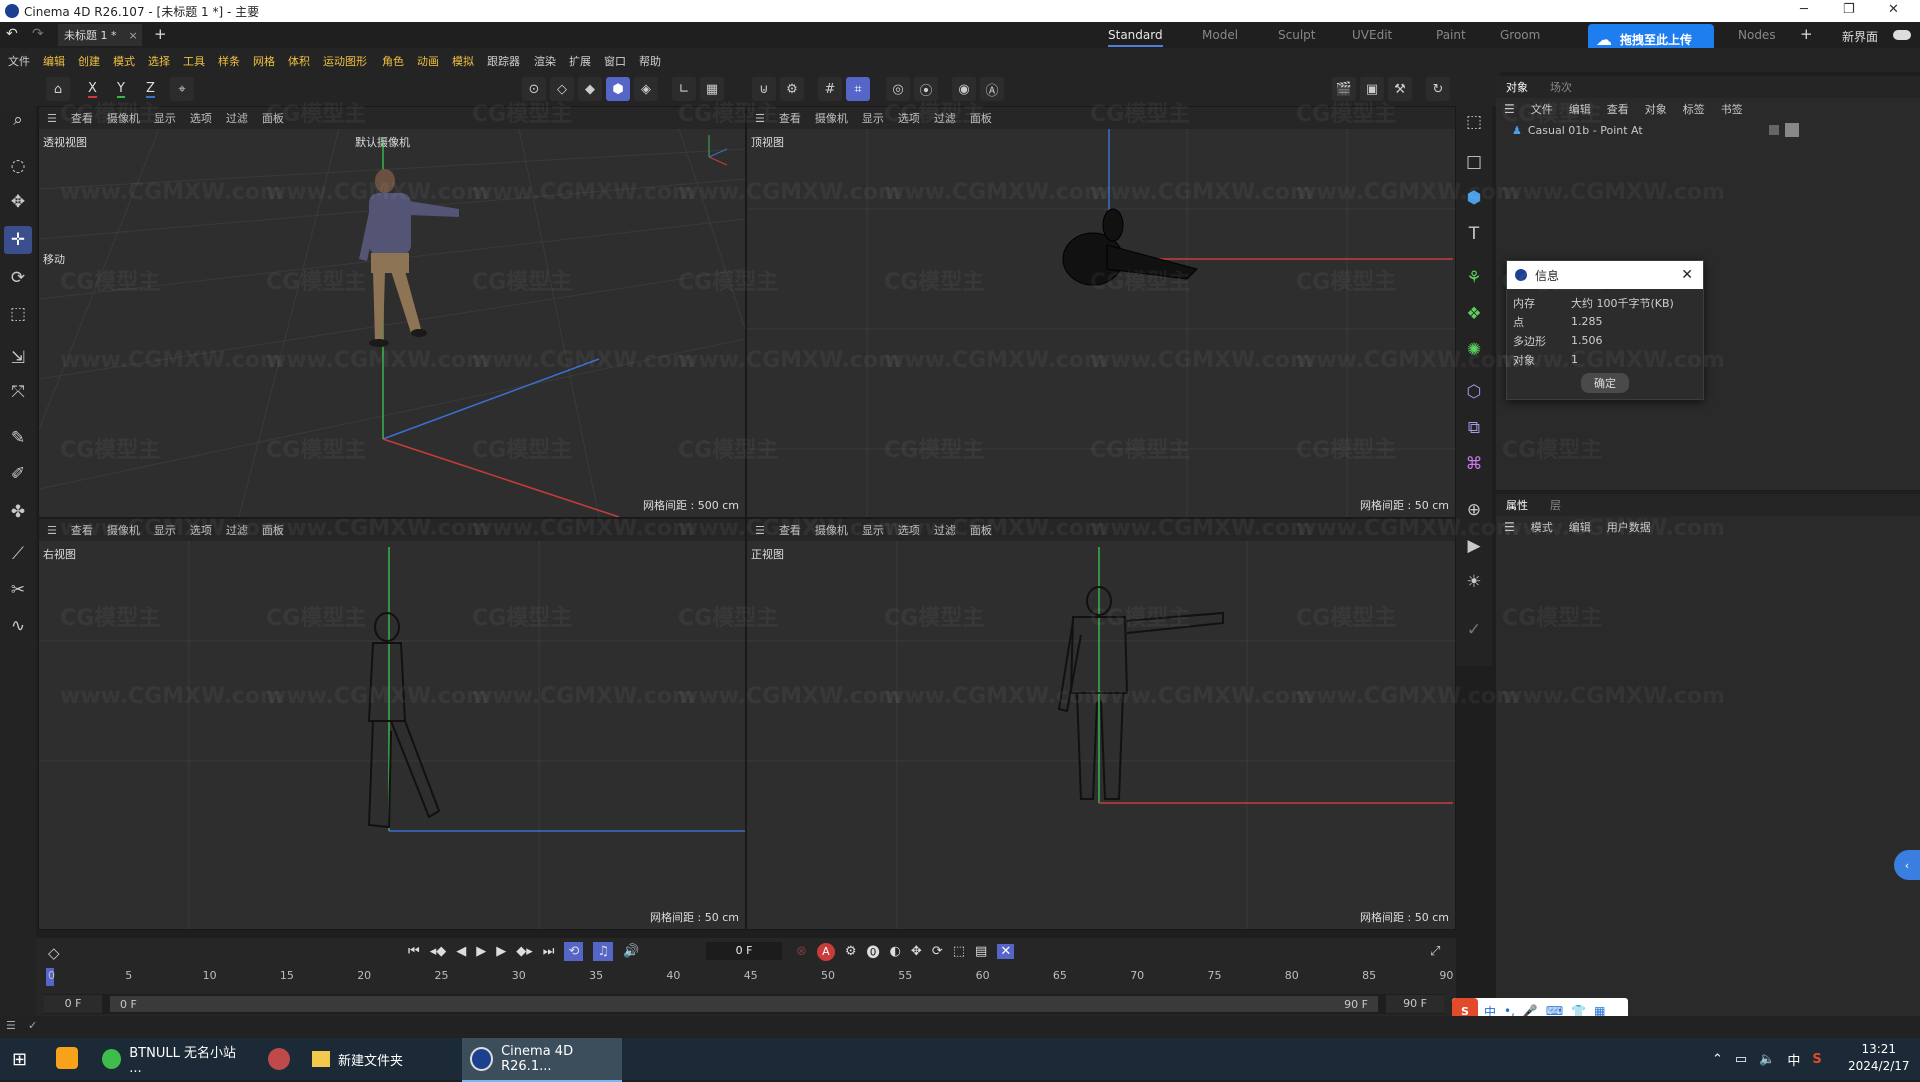 The image size is (1920, 1082). Describe the element at coordinates (345, 61) in the screenshot. I see `menu-item: 运动图形` at that location.